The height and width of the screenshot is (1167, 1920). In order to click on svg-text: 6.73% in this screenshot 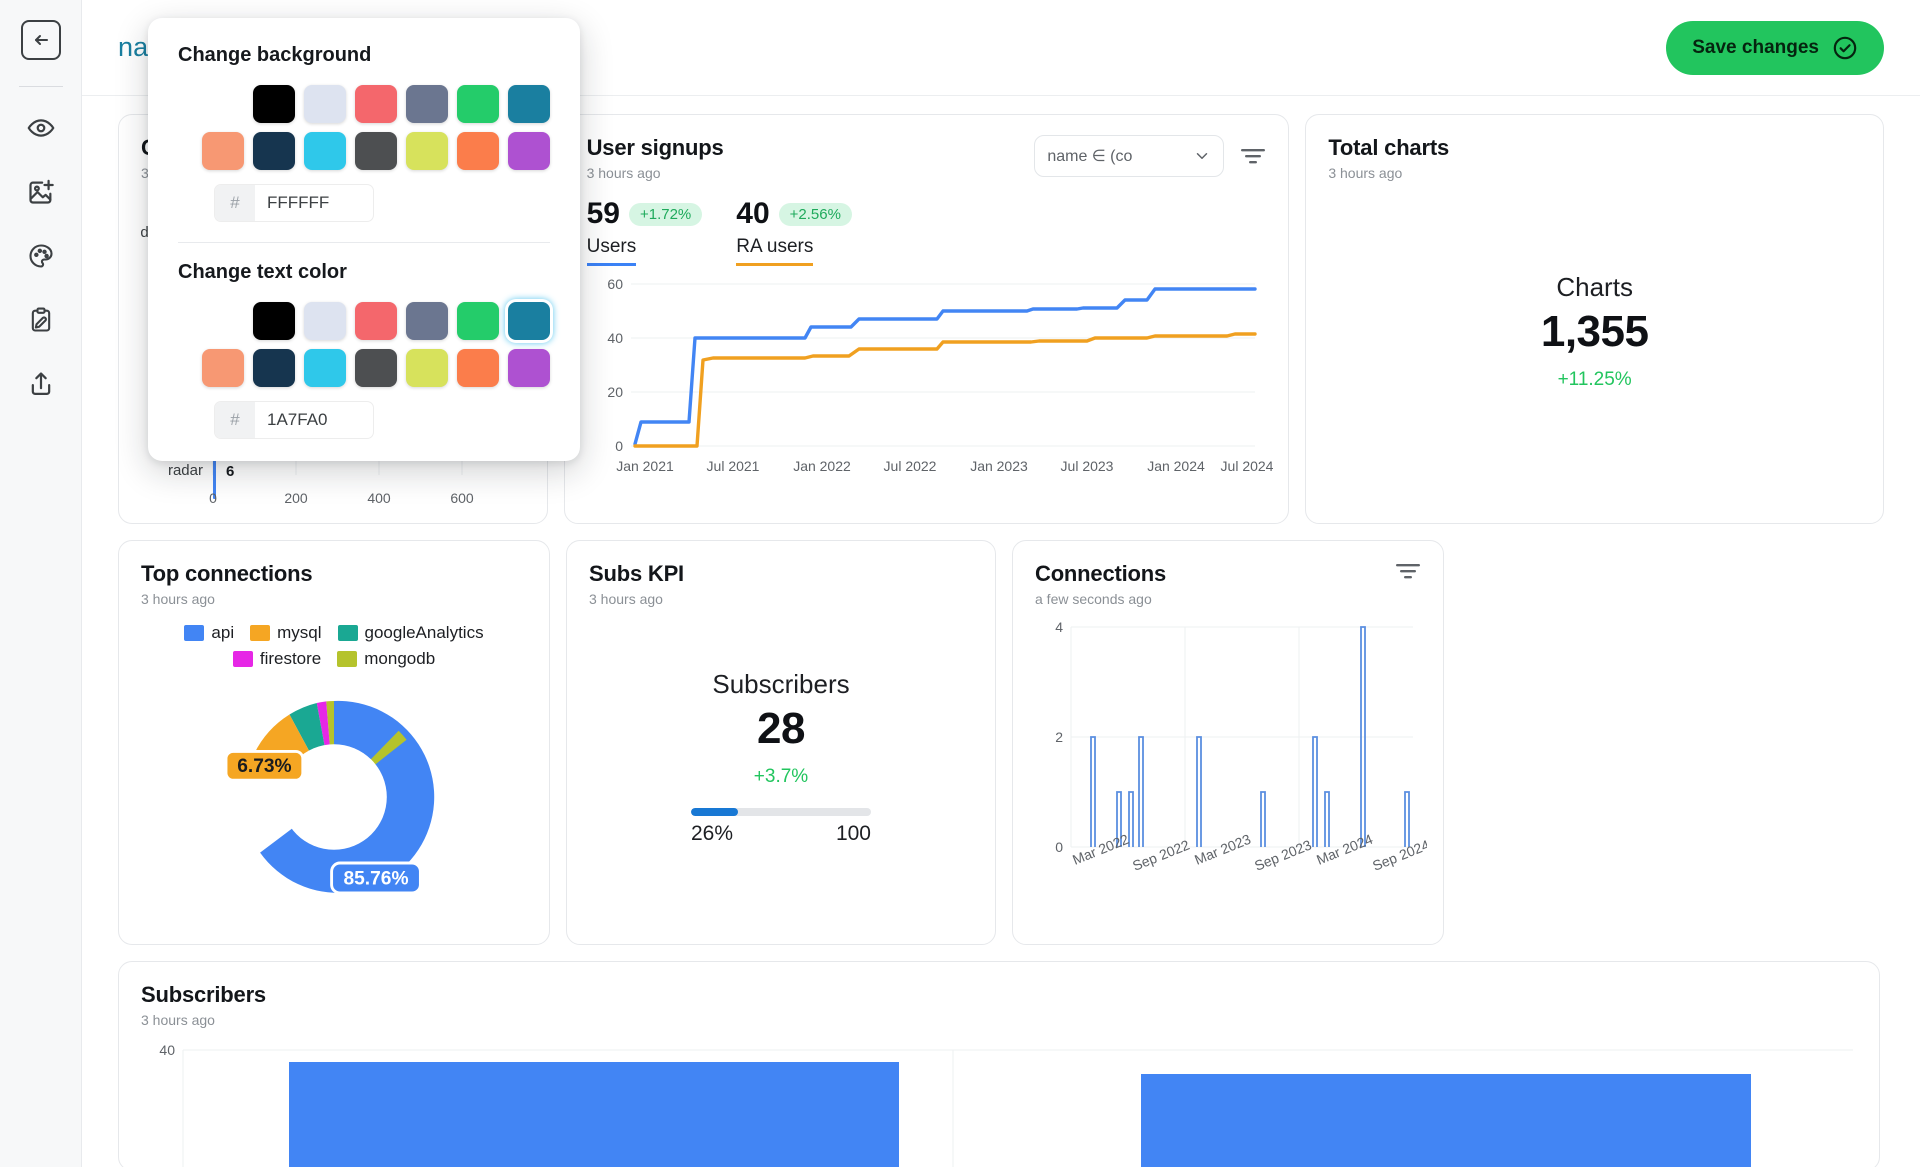, I will do `click(264, 766)`.